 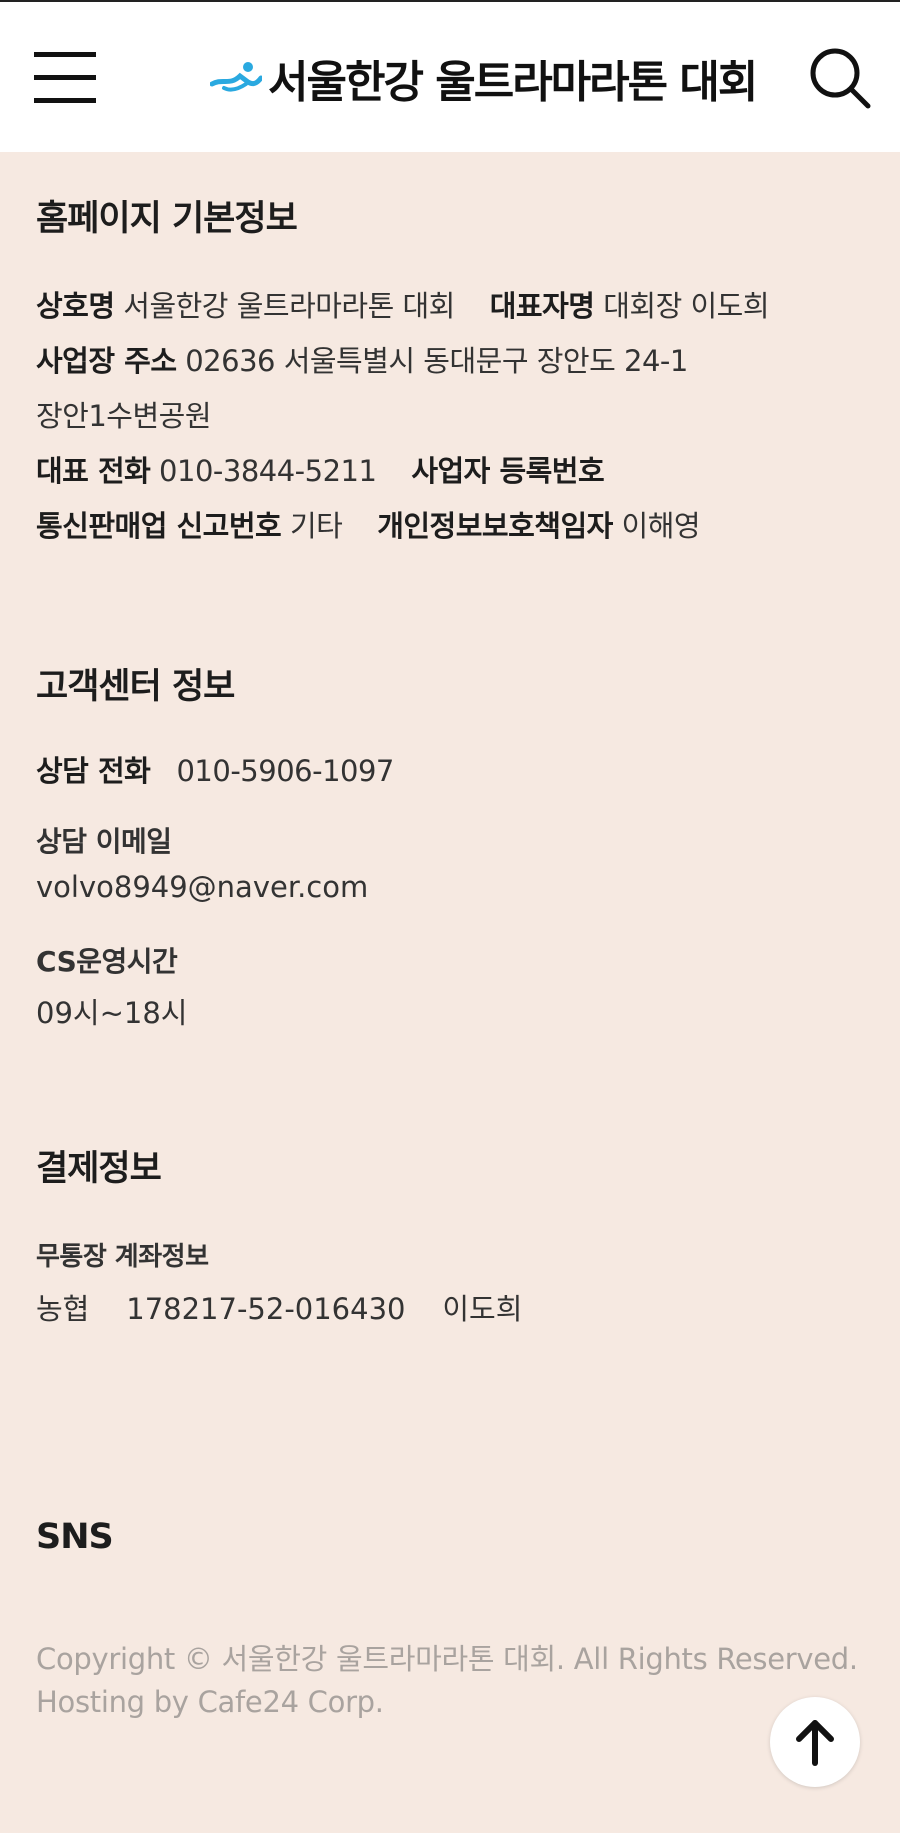 I want to click on cs-phone-row: 상담 전화 010-5906-1097, so click(x=215, y=769).